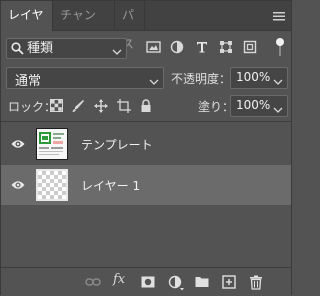 This screenshot has width=320, height=296. I want to click on filter-kind-value: 種類, so click(40, 48).